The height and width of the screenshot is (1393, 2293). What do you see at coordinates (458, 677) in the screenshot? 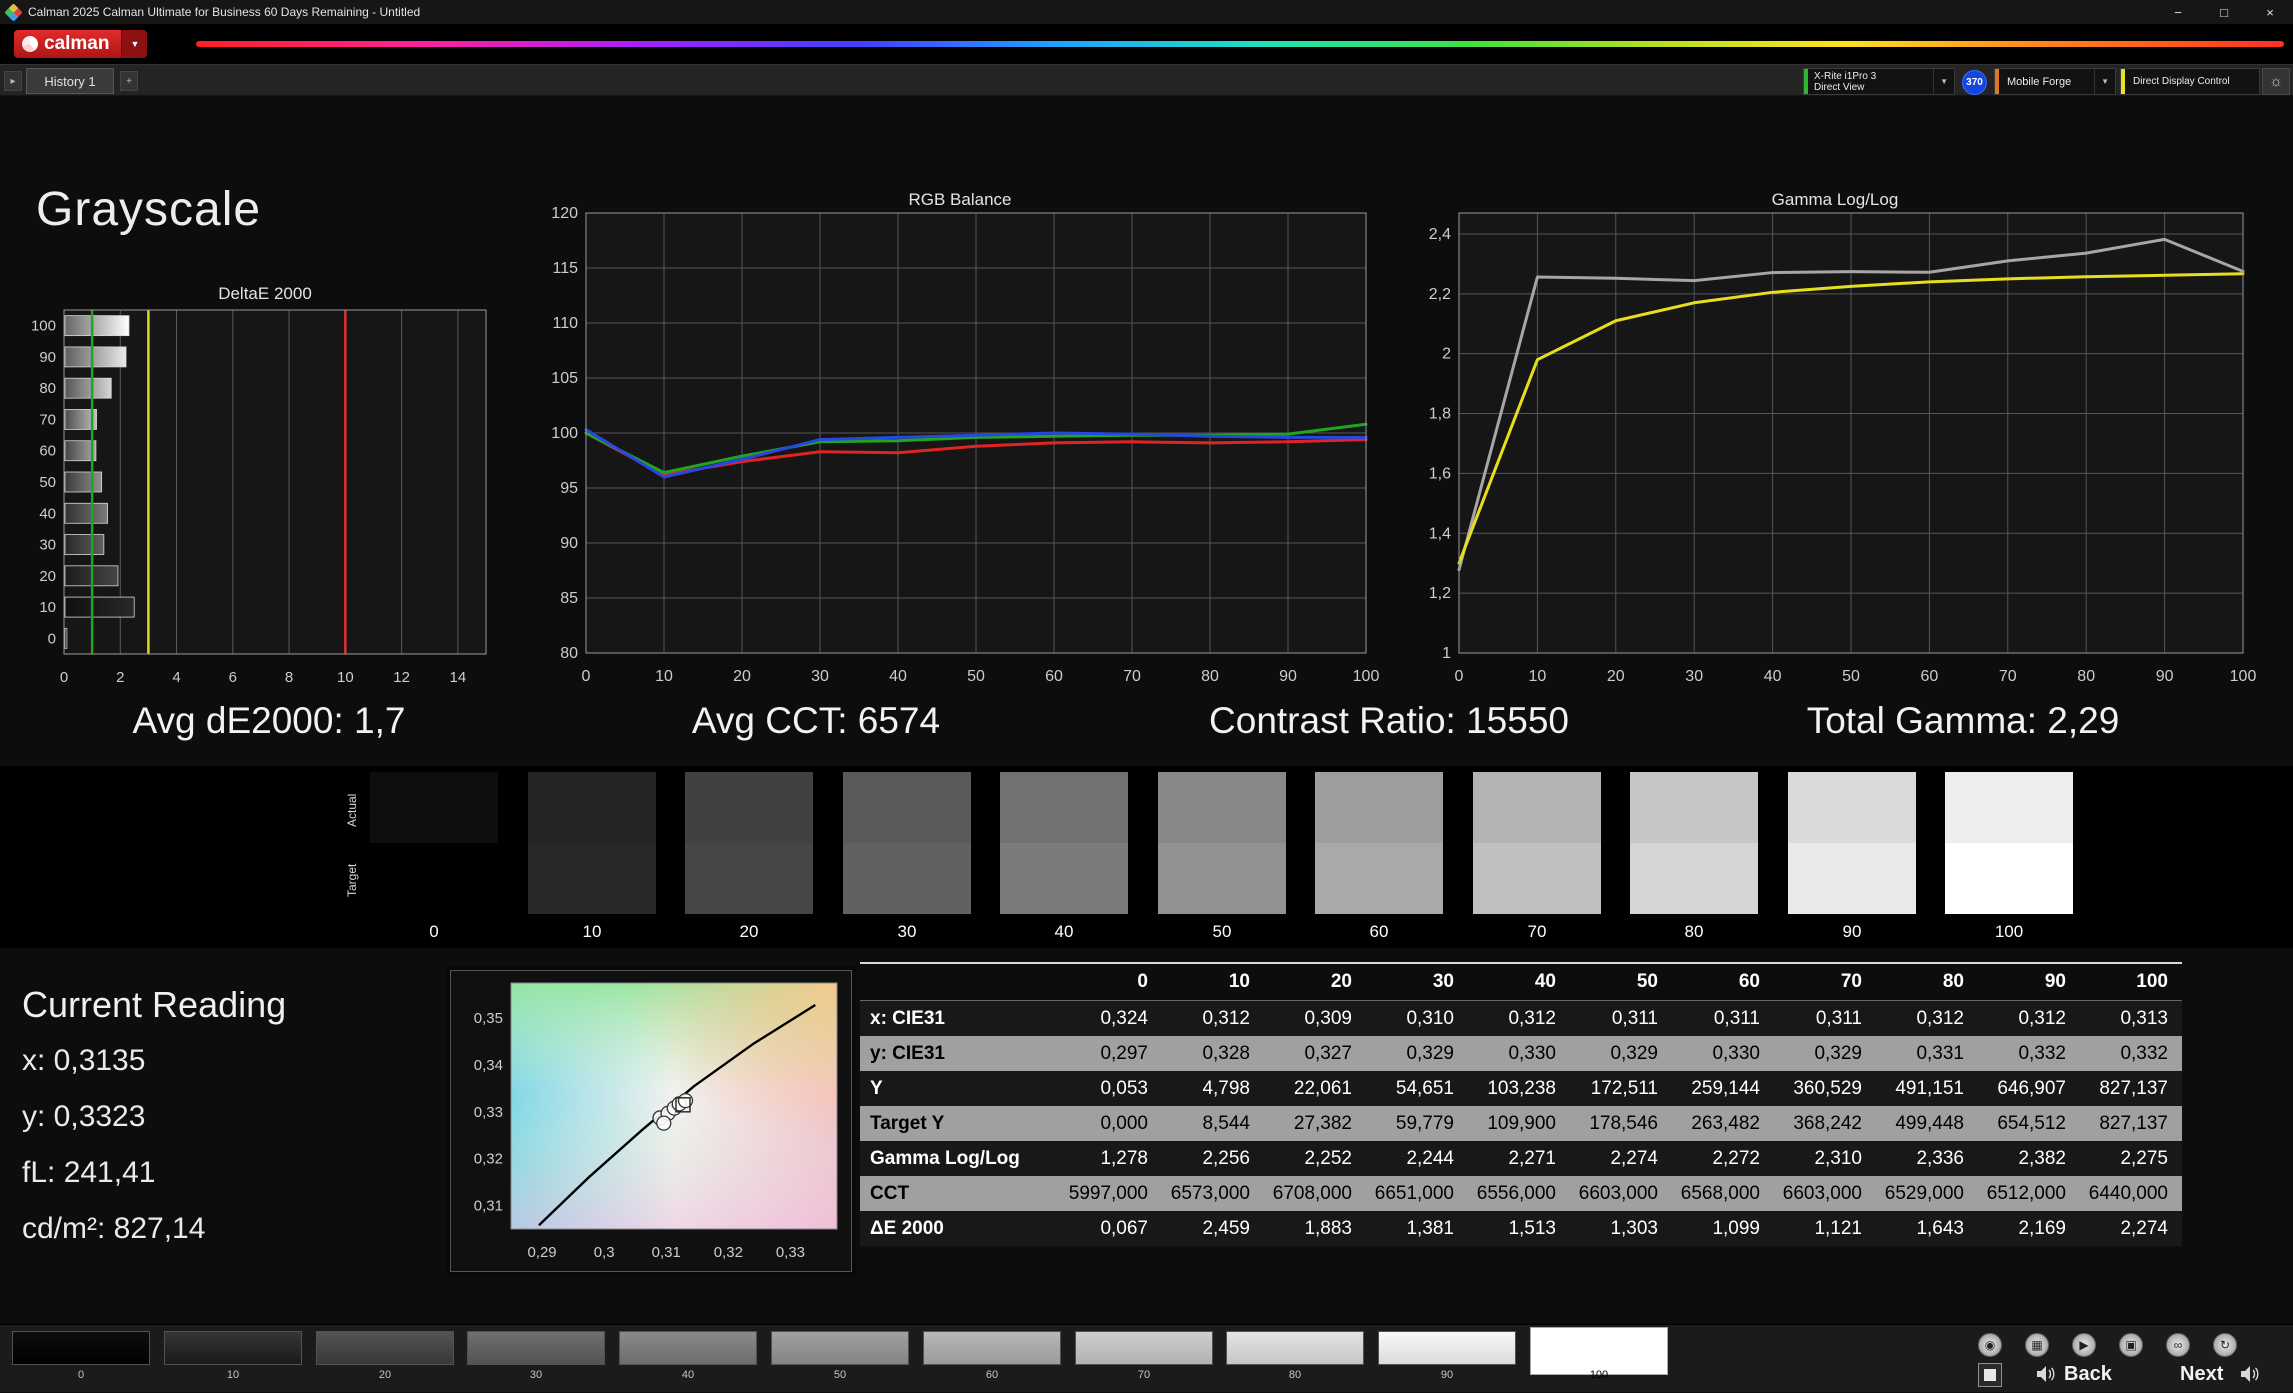
I see `svg-text: 14` at bounding box center [458, 677].